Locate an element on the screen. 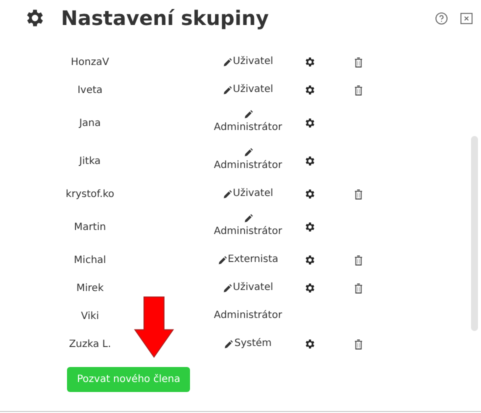  member-role: Externista is located at coordinates (253, 260).